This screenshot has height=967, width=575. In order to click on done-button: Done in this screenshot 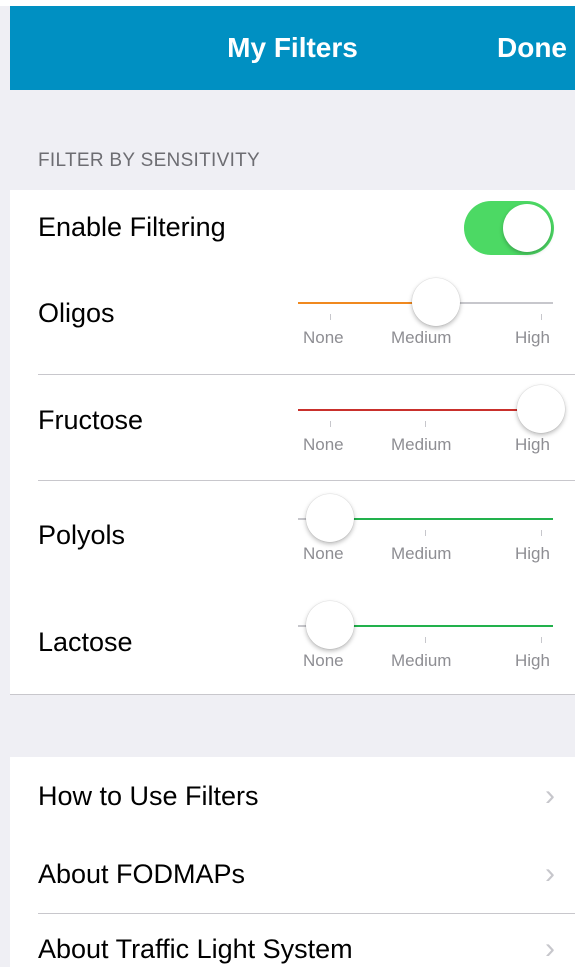, I will do `click(532, 48)`.